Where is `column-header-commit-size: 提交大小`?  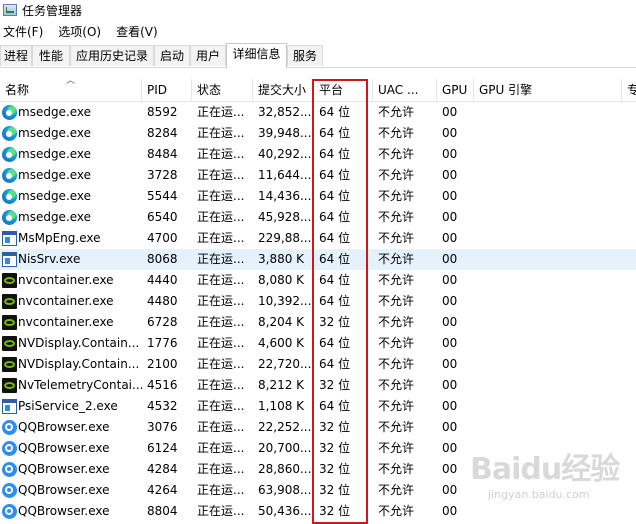
column-header-commit-size: 提交大小 is located at coordinates (283, 90).